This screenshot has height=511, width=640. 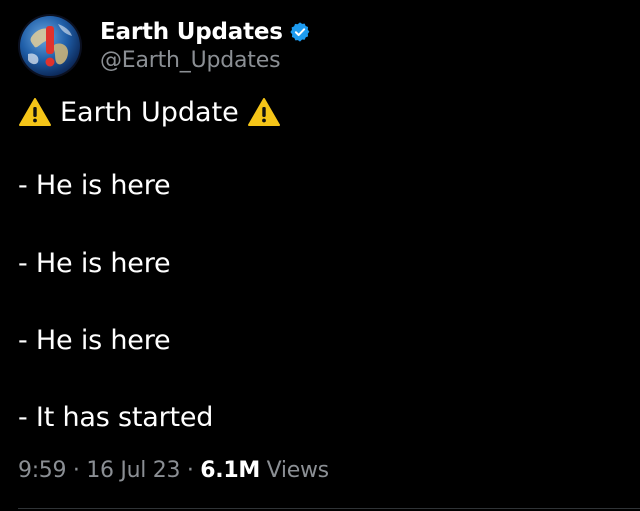 What do you see at coordinates (300, 32) in the screenshot?
I see `verified-badge-icon` at bounding box center [300, 32].